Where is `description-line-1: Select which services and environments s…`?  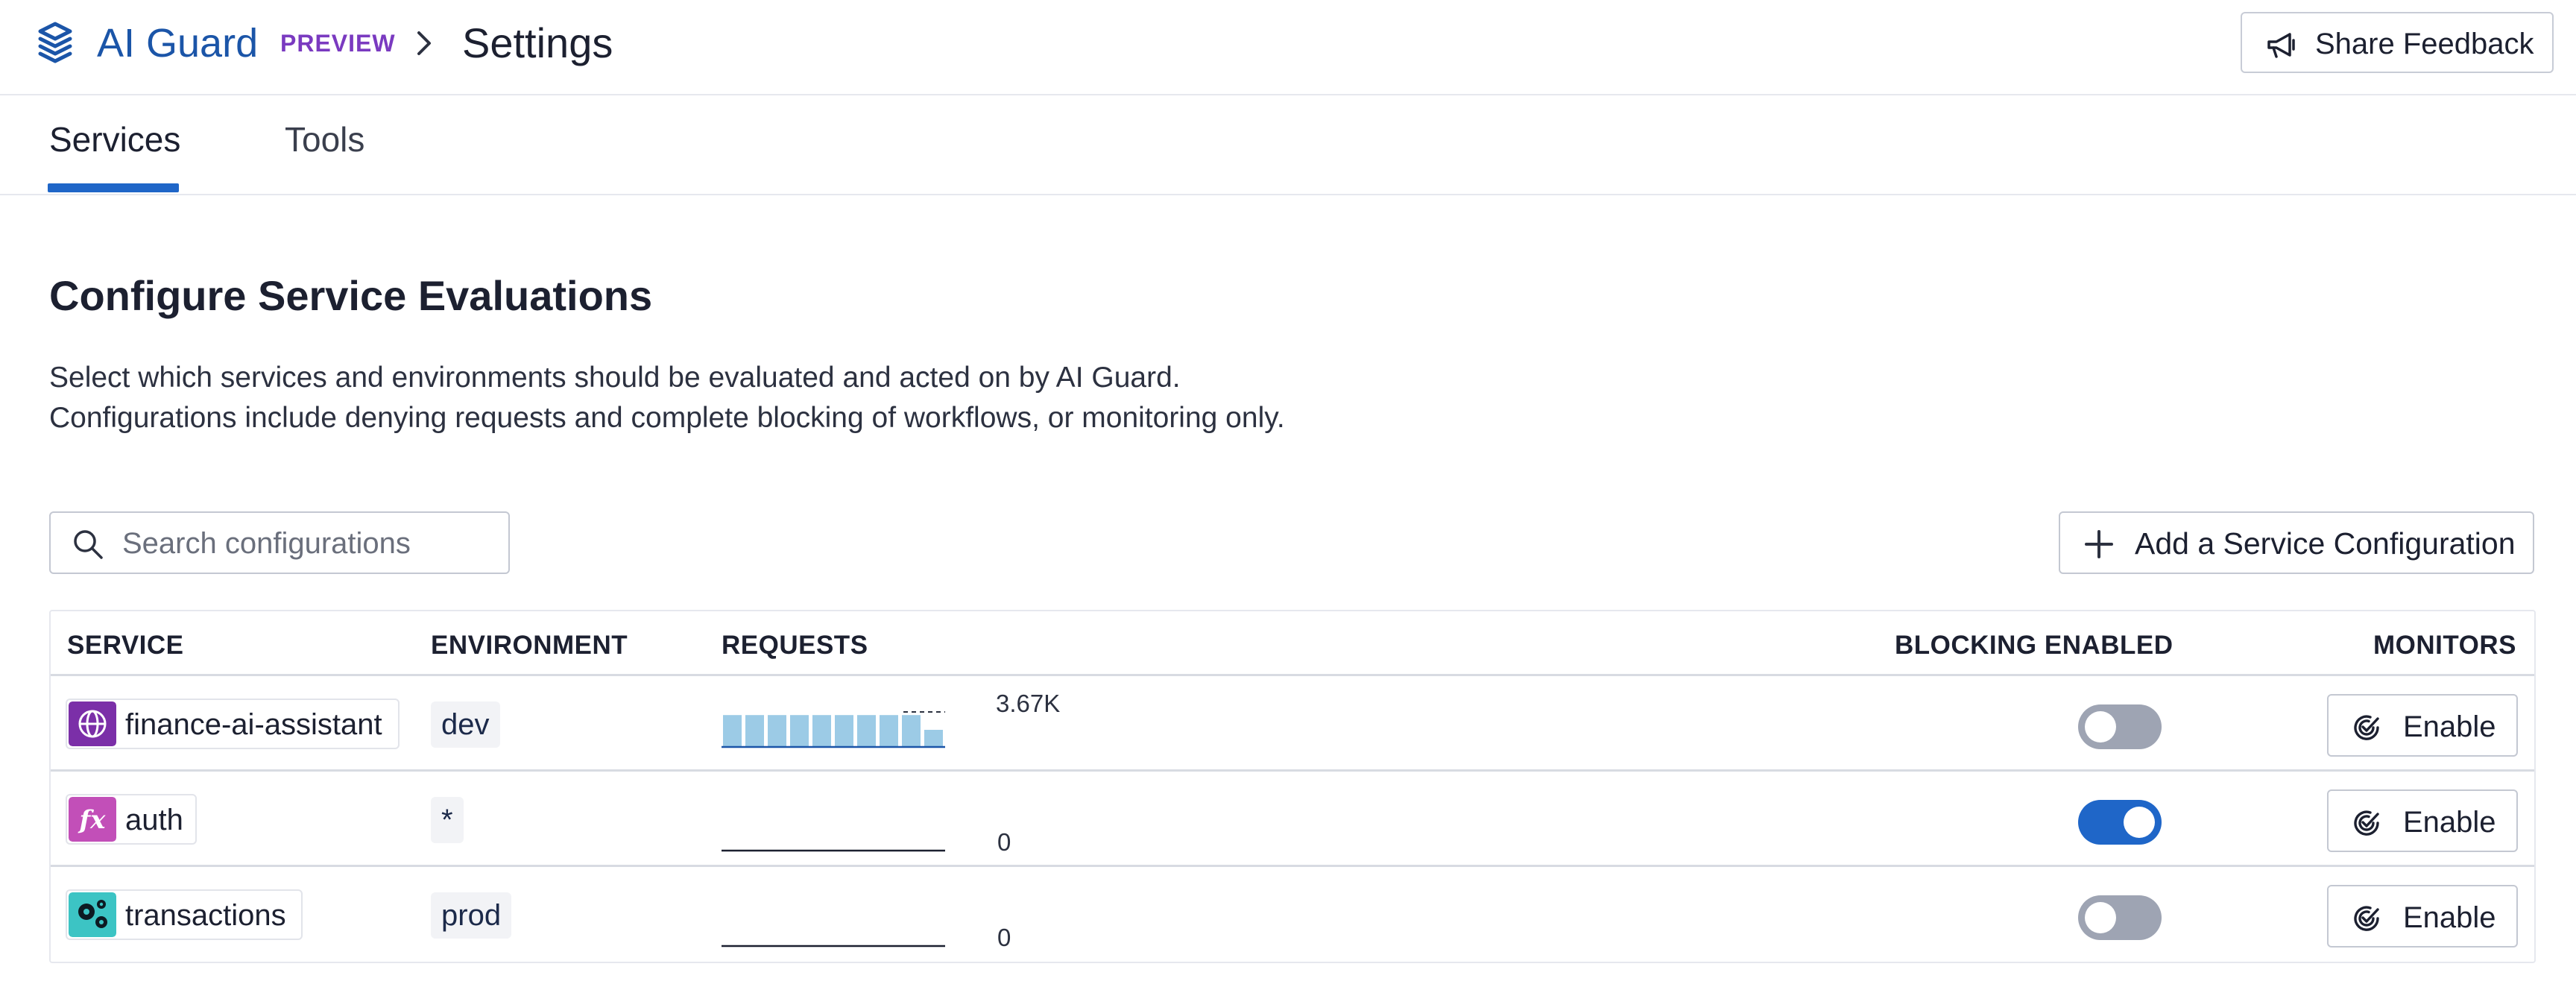 description-line-1: Select which services and environments s… is located at coordinates (615, 378).